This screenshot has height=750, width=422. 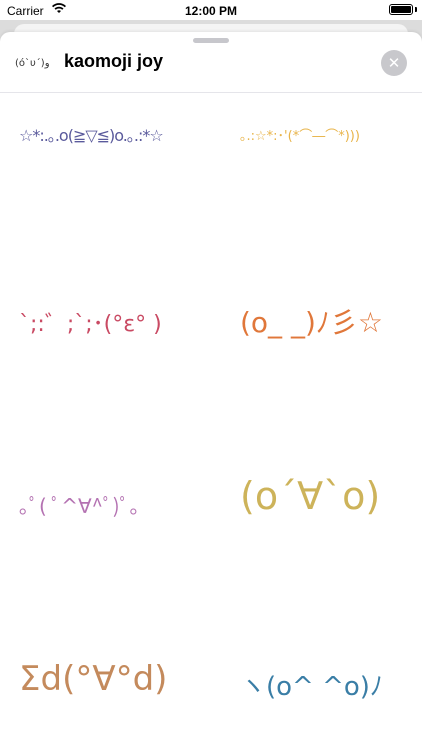 I want to click on sticker-kaomoji: Σd(°∀°d), so click(x=93, y=679).